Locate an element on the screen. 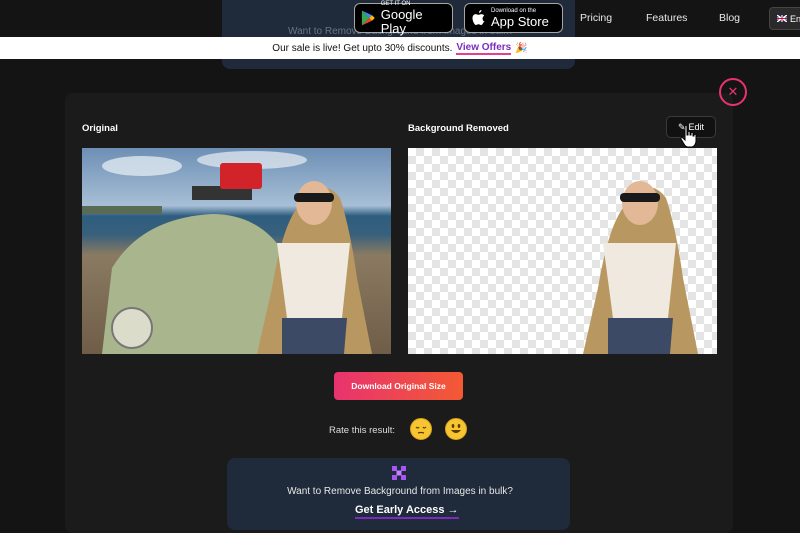  download-original-button: Download Original Size is located at coordinates (398, 386).